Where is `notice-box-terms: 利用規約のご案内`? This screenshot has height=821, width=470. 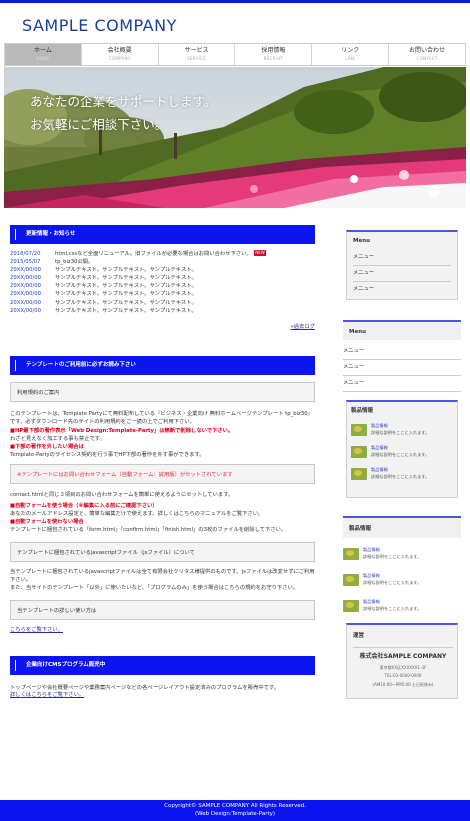 notice-box-terms: 利用規約のご案内 is located at coordinates (162, 392).